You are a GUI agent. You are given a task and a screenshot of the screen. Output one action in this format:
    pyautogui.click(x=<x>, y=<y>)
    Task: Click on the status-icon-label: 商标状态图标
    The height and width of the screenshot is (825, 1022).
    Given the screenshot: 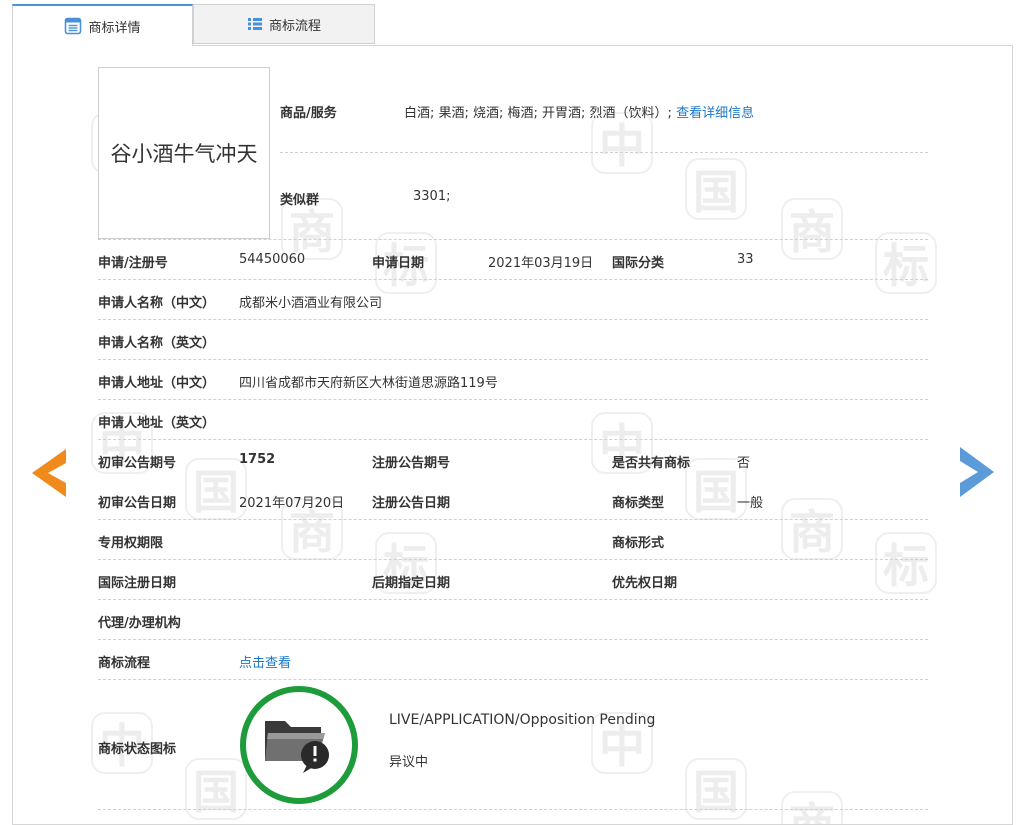 What is the action you would take?
    pyautogui.click(x=137, y=749)
    